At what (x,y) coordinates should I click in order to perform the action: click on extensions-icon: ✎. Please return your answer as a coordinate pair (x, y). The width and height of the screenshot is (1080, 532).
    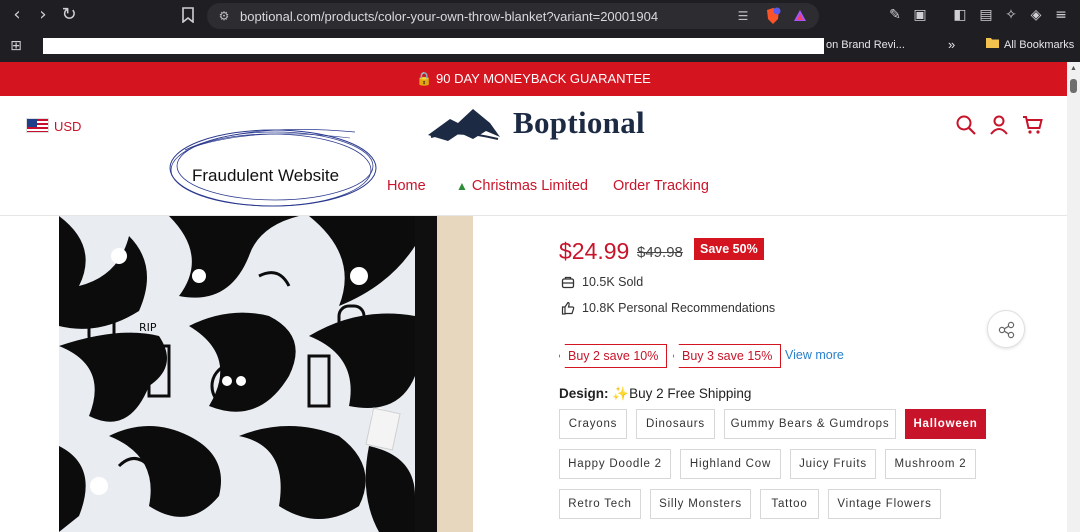
    Looking at the image, I should click on (895, 15).